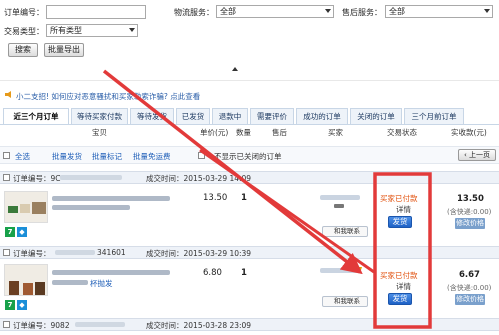  Describe the element at coordinates (402, 250) in the screenshot. I see `red-highlight-box` at that location.